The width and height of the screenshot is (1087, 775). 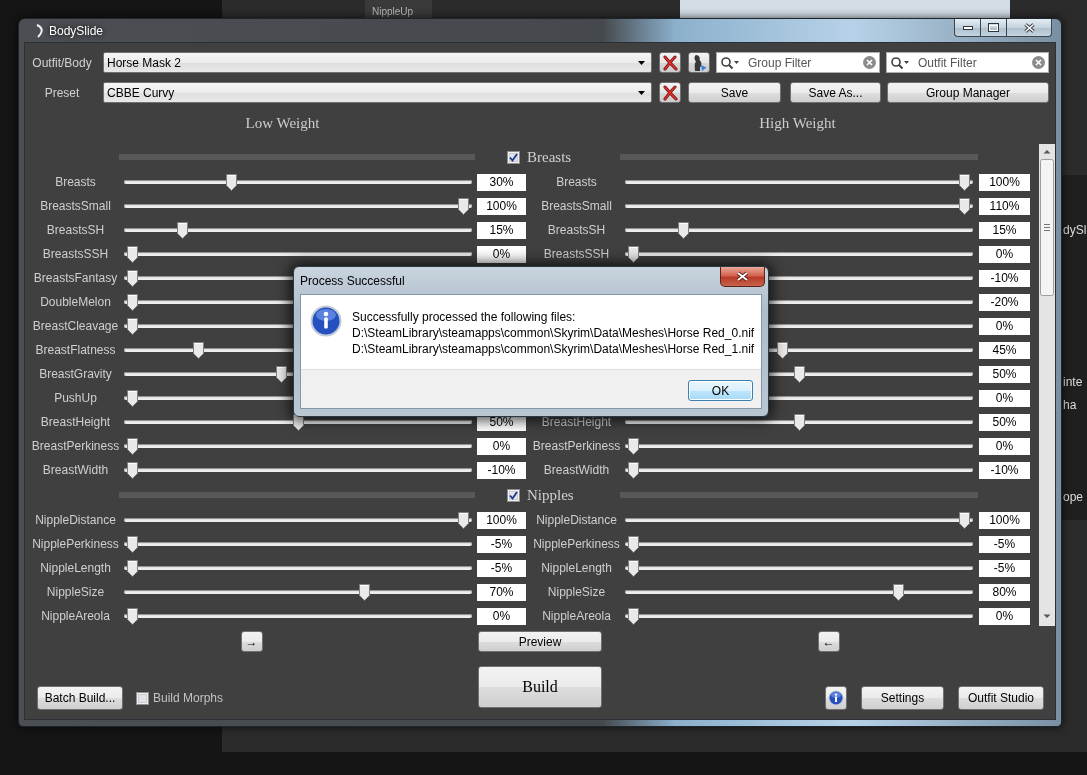 I want to click on message-line: D:\SteamLibrary\steamapps\common\Skyrim\Data\Meshes\Horse Red_1.nif, so click(x=553, y=349).